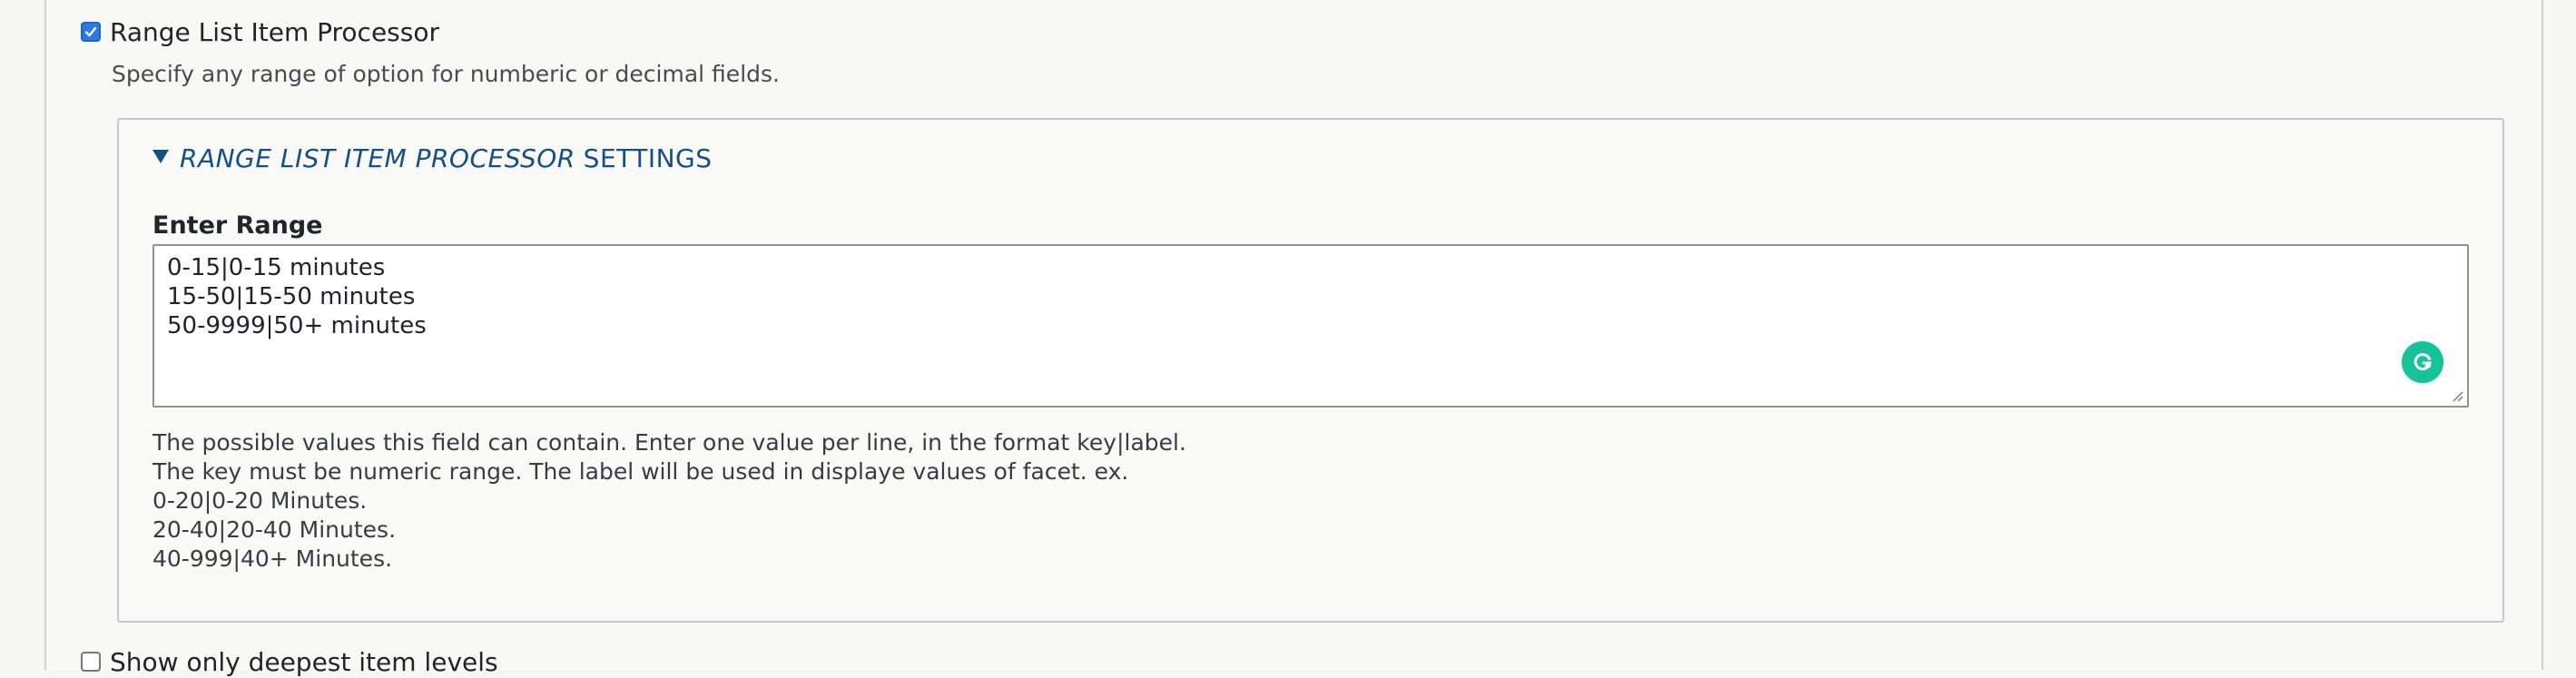 This screenshot has height=678, width=2576. I want to click on deepest-levels-label: Show only deepest item levels, so click(304, 662).